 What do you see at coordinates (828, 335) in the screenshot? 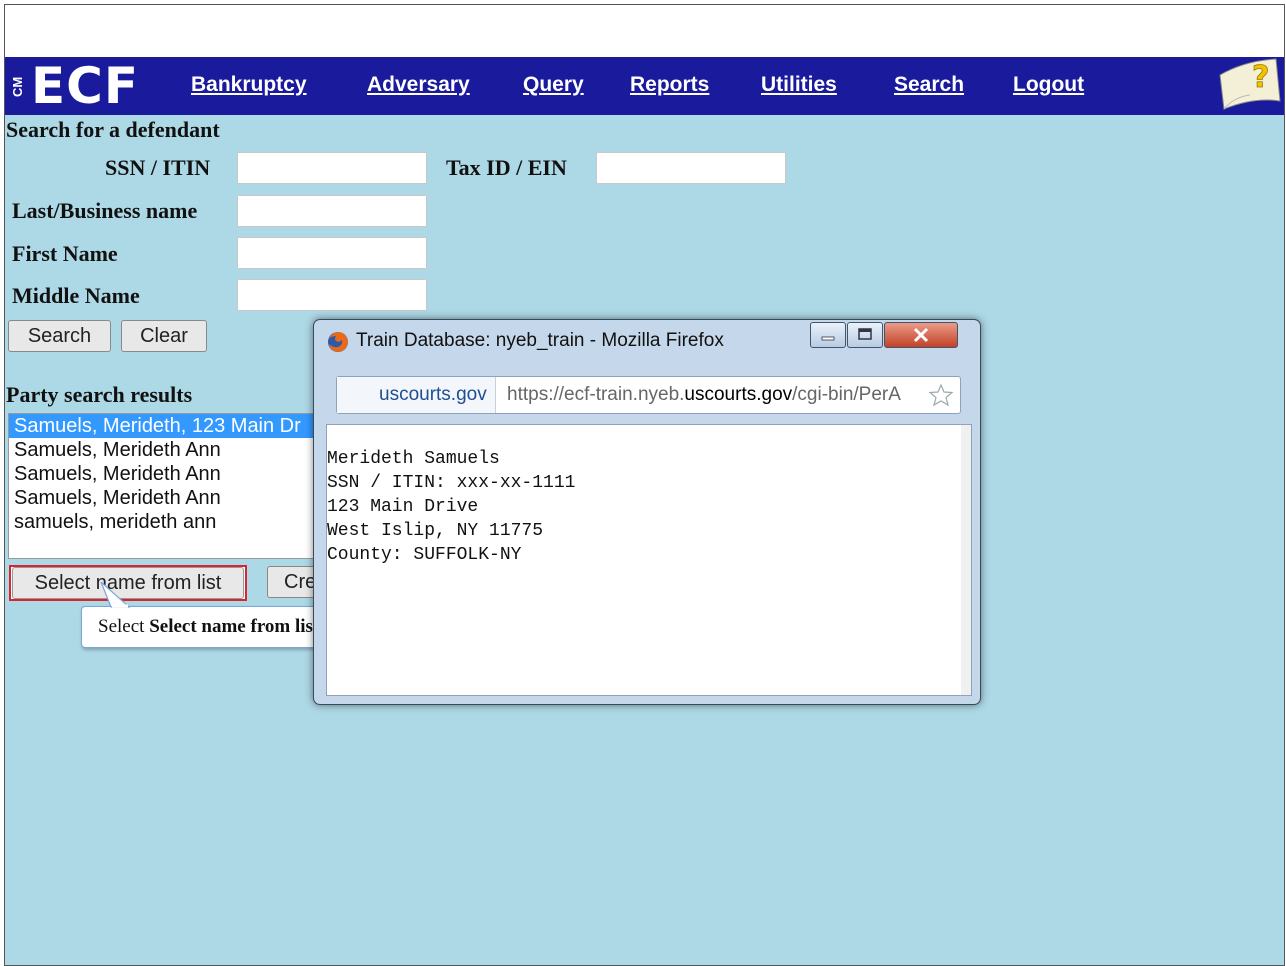
I see `minimize-button` at bounding box center [828, 335].